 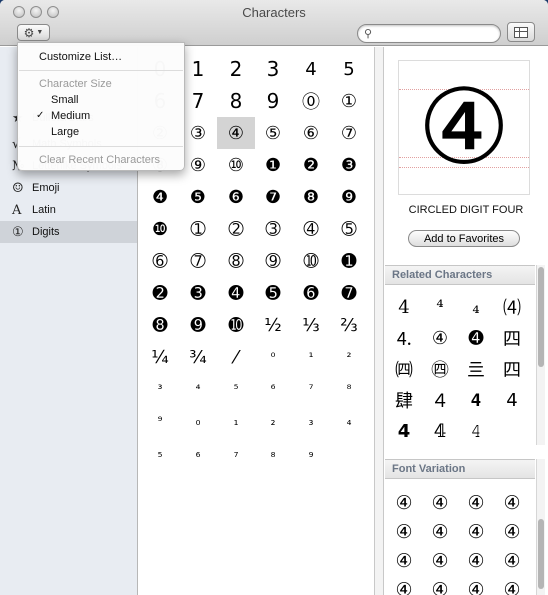 What do you see at coordinates (273, 261) in the screenshot?
I see `character-cell: ➈` at bounding box center [273, 261].